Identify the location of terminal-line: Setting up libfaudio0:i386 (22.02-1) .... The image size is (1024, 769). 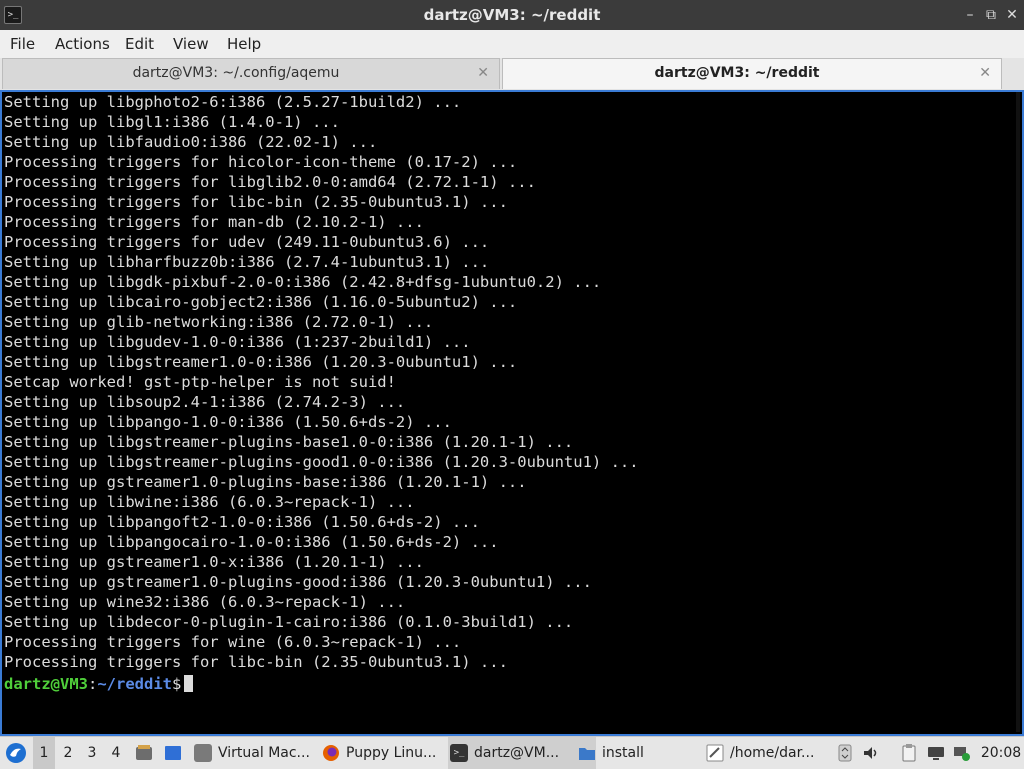
(191, 142).